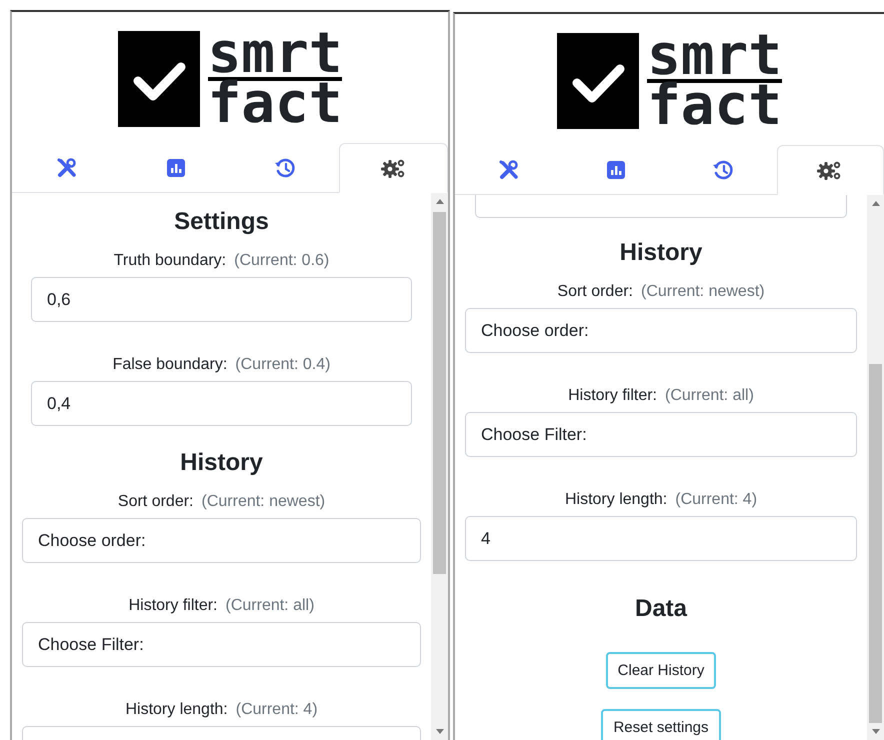  Describe the element at coordinates (661, 206) in the screenshot. I see `input-field` at that location.